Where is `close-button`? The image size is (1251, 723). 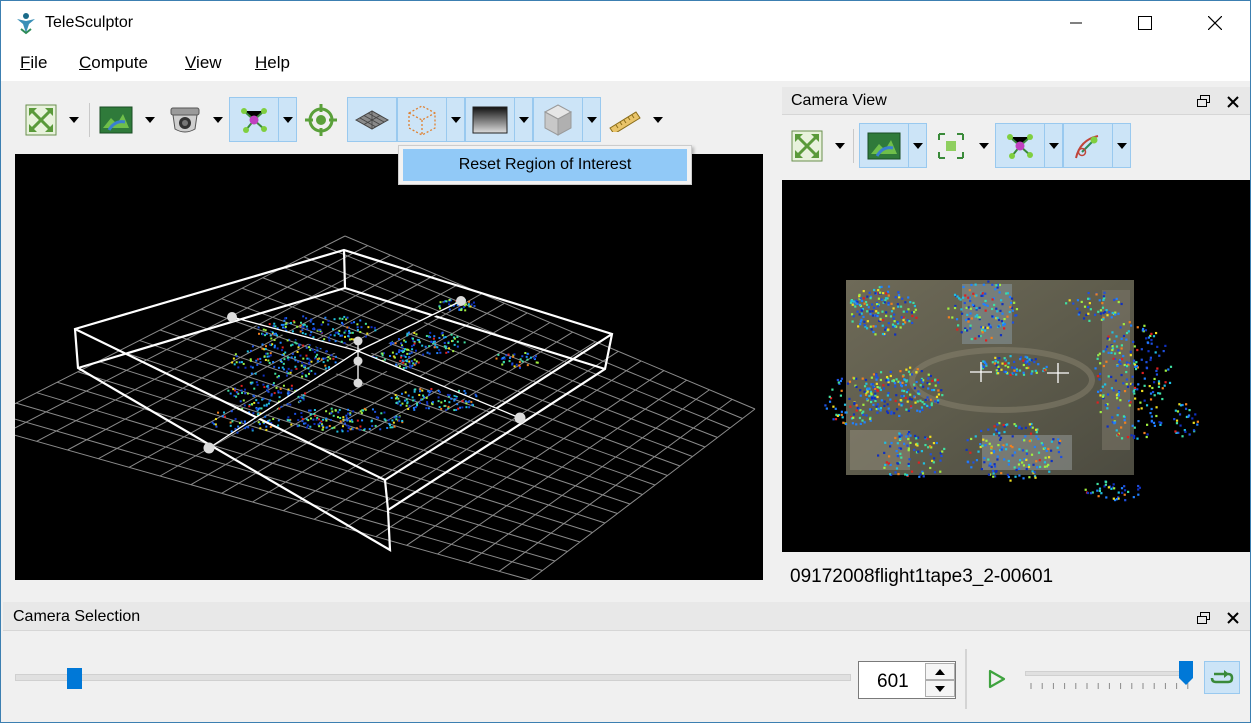
close-button is located at coordinates (1215, 23).